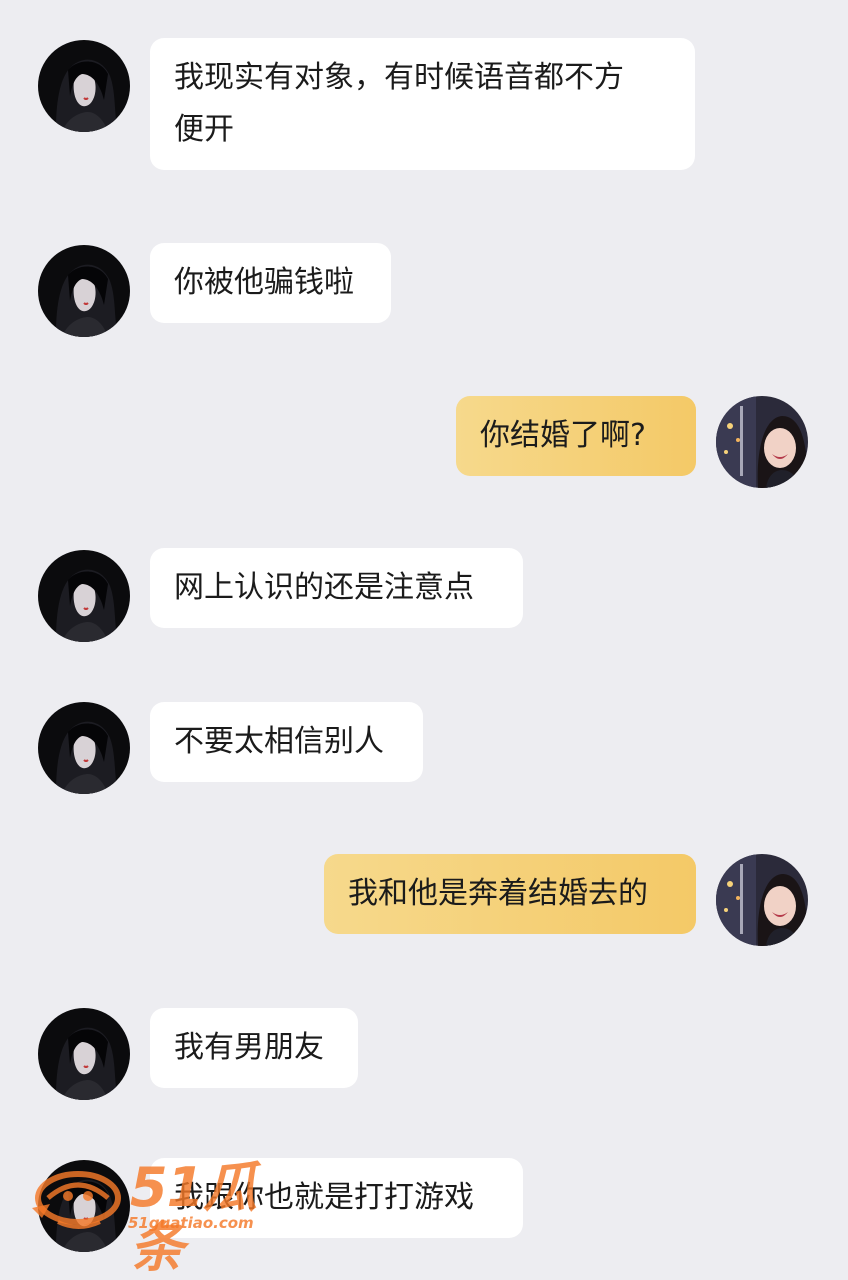 This screenshot has width=848, height=1280. What do you see at coordinates (76, 1200) in the screenshot?
I see `melon-logo-icon` at bounding box center [76, 1200].